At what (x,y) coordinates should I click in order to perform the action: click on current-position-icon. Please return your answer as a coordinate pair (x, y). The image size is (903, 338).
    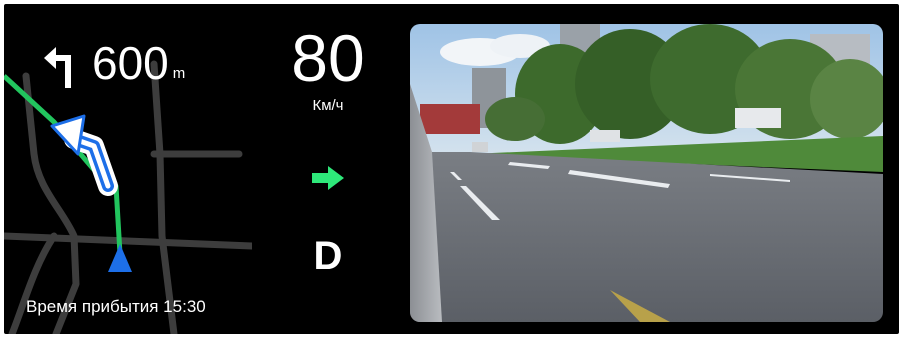
    Looking at the image, I should click on (120, 258).